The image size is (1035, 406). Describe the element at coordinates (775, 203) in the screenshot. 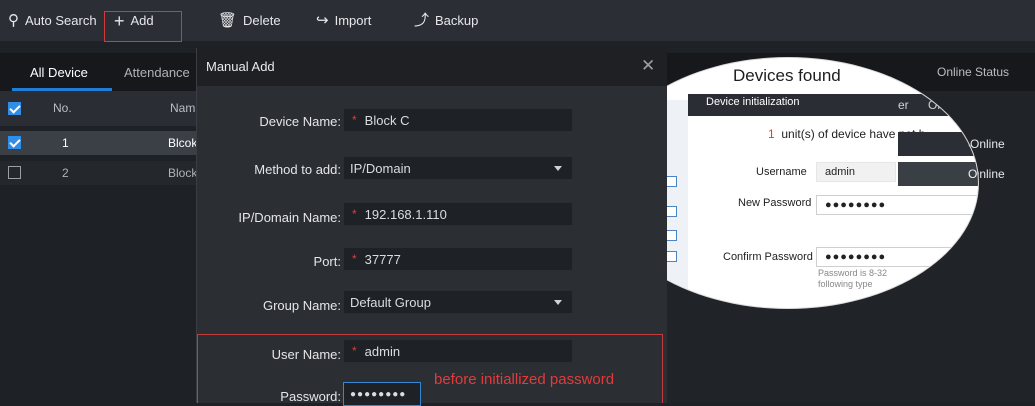

I see `new-password-label: New Password` at that location.